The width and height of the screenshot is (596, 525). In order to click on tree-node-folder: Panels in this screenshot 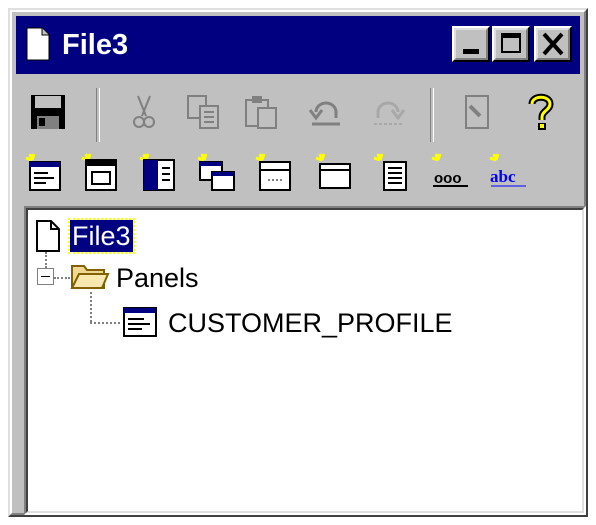, I will do `click(157, 278)`.